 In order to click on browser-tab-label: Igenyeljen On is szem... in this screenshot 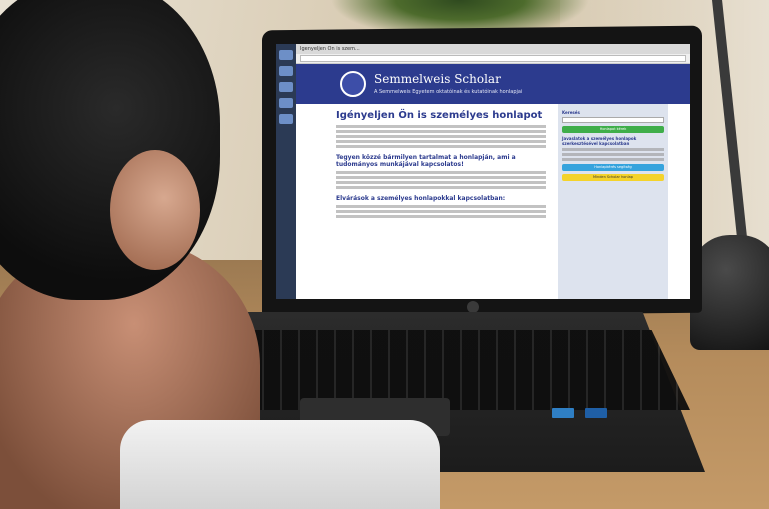, I will do `click(330, 49)`.